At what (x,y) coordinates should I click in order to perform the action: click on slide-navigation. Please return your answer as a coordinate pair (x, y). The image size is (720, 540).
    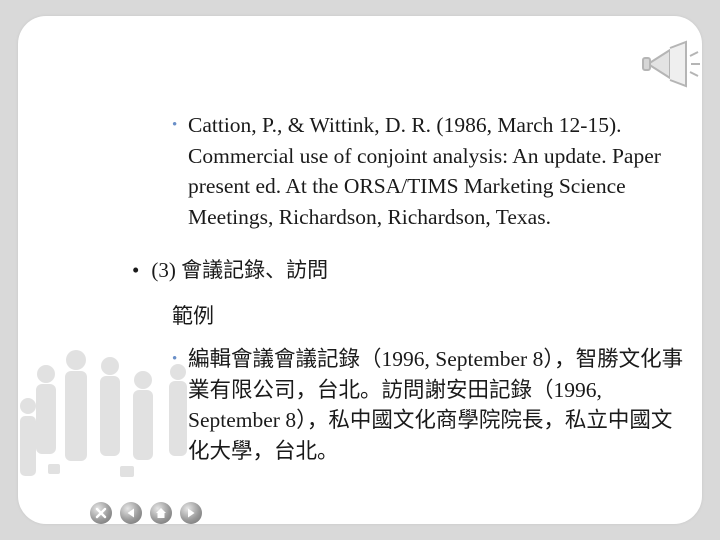
    Looking at the image, I should click on (146, 513).